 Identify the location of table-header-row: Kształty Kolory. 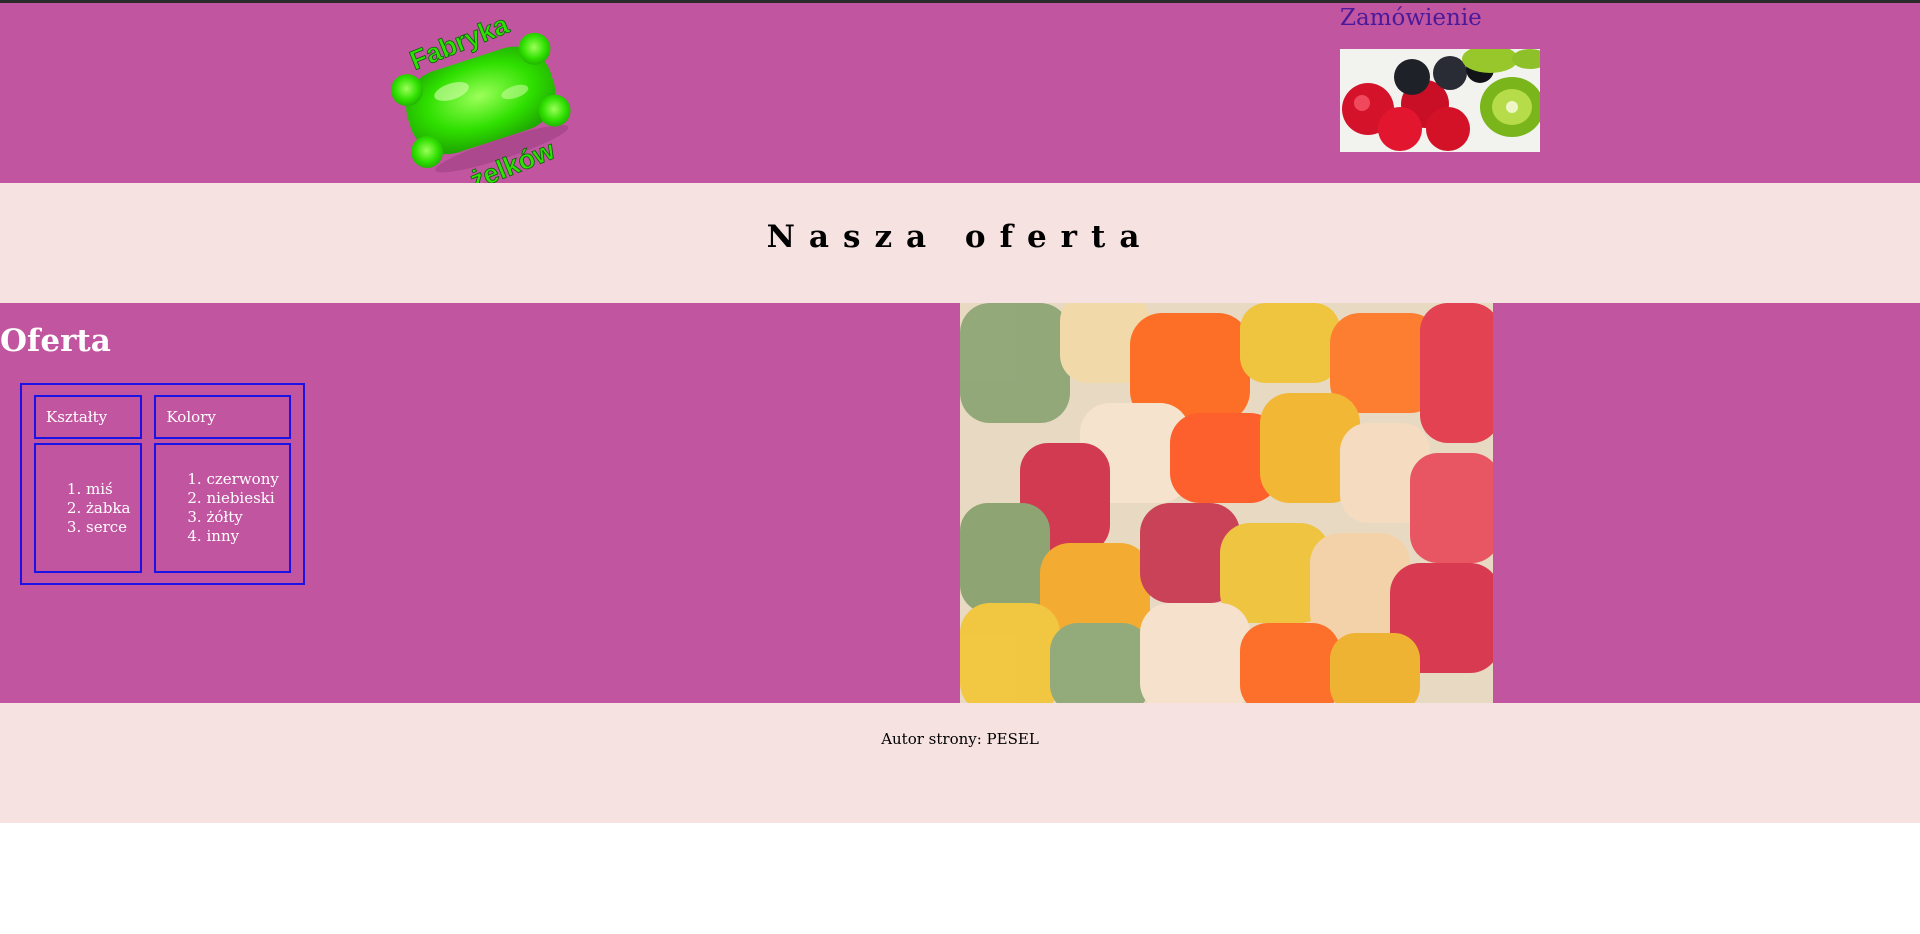
(162, 417).